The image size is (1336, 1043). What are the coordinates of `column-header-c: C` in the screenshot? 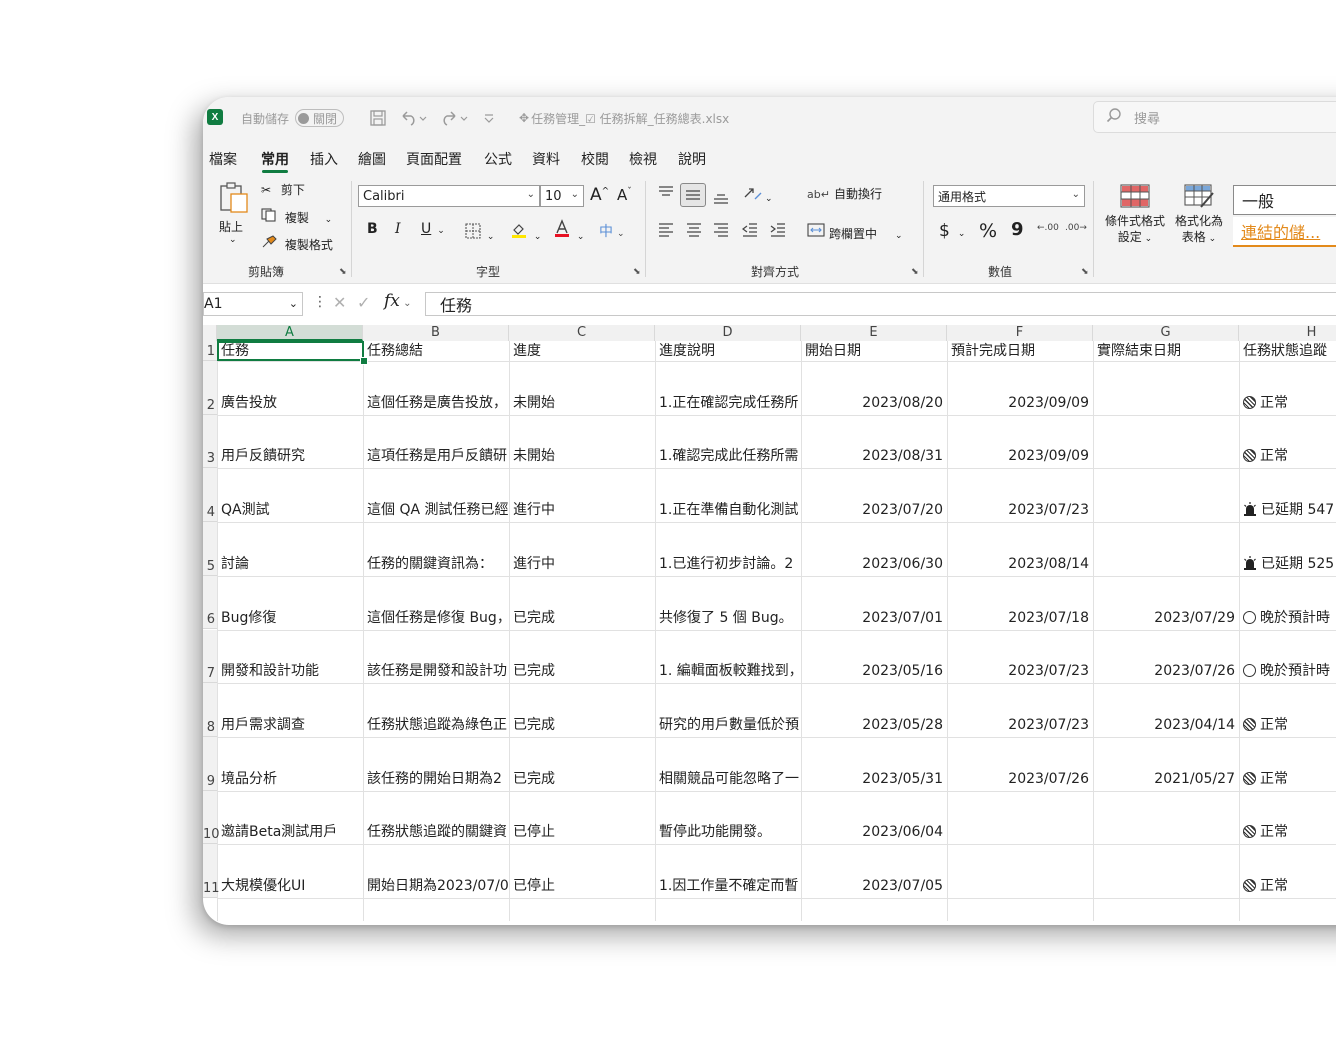 It's located at (582, 333).